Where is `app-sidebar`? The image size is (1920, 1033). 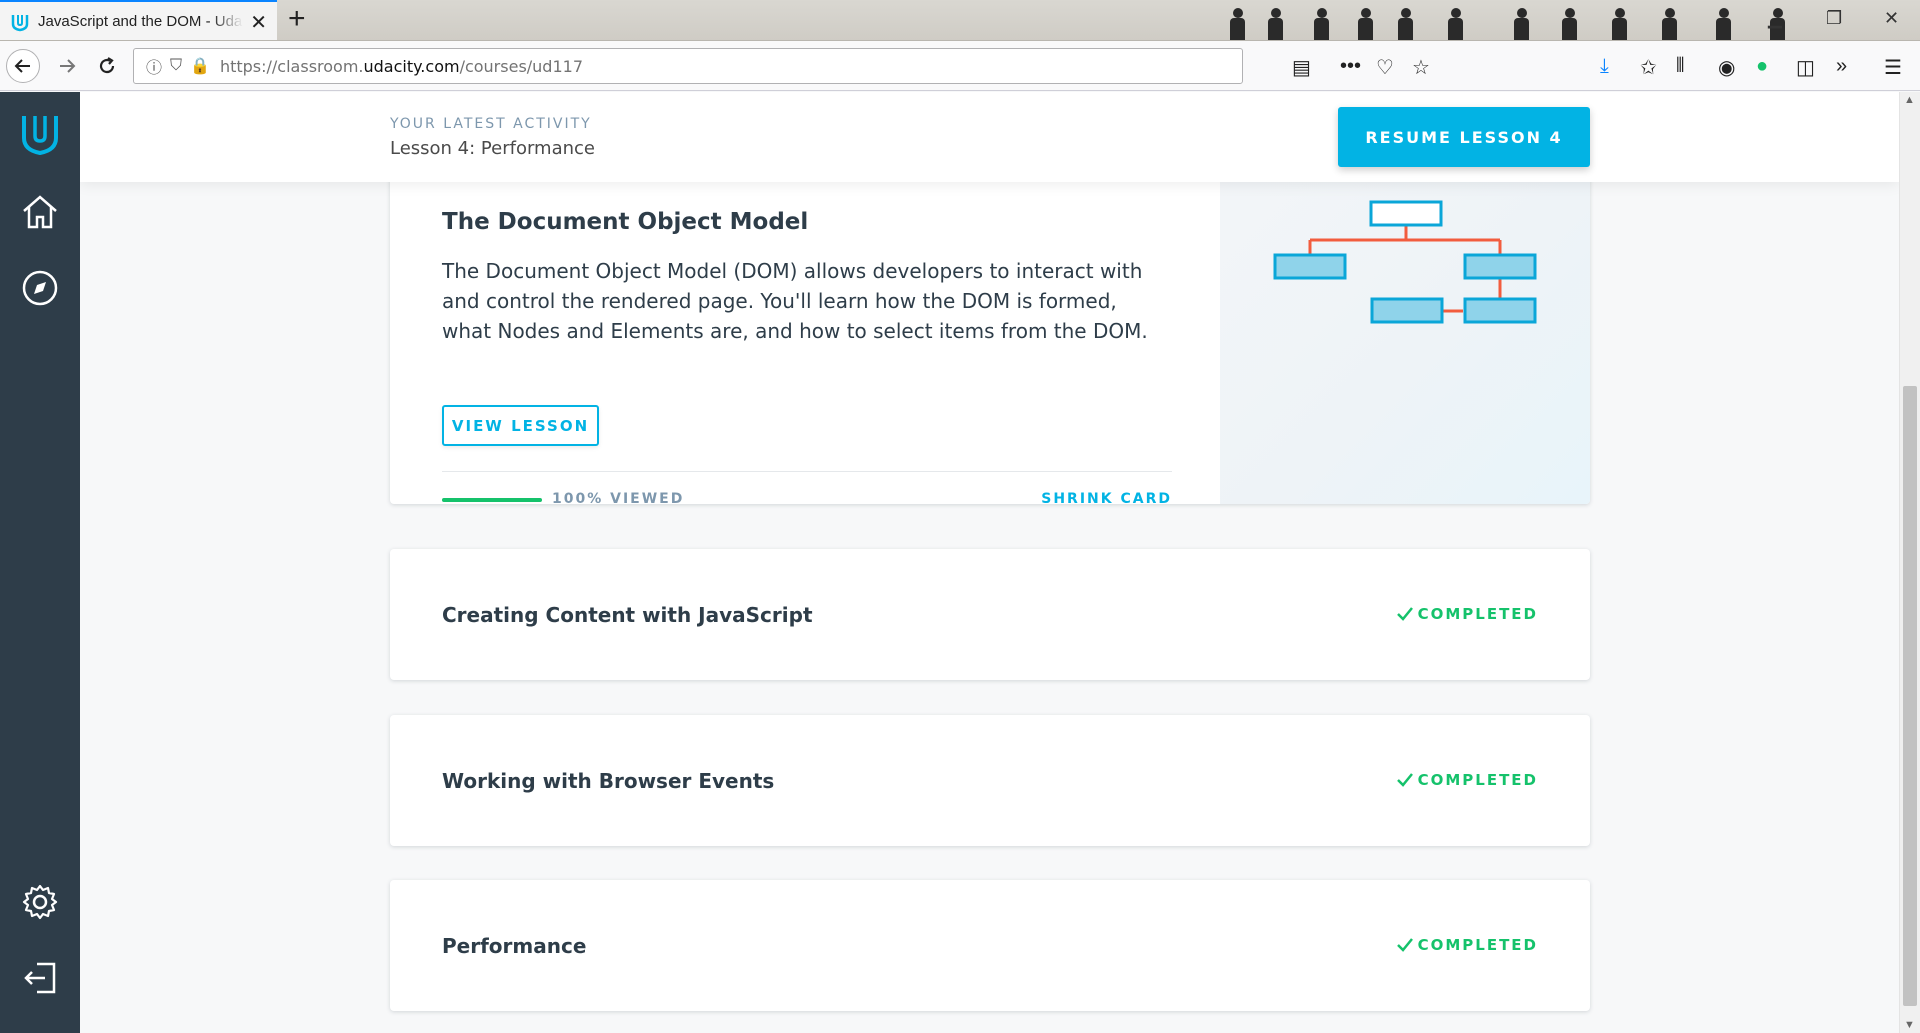
app-sidebar is located at coordinates (40, 562).